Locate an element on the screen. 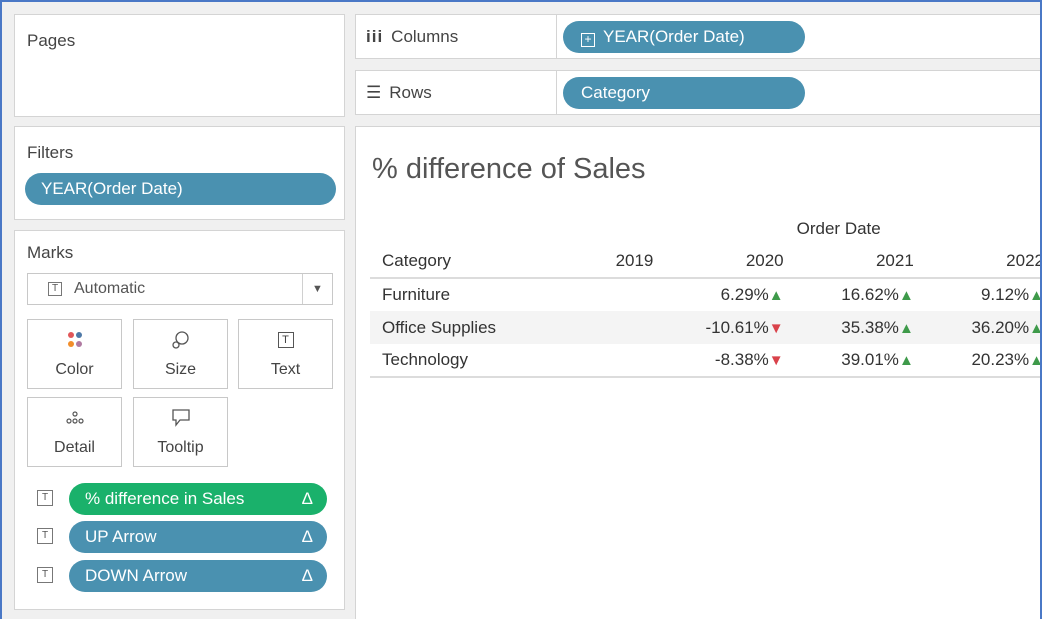 This screenshot has height=619, width=1042. table-cell: -10.61%▼ is located at coordinates (728, 327).